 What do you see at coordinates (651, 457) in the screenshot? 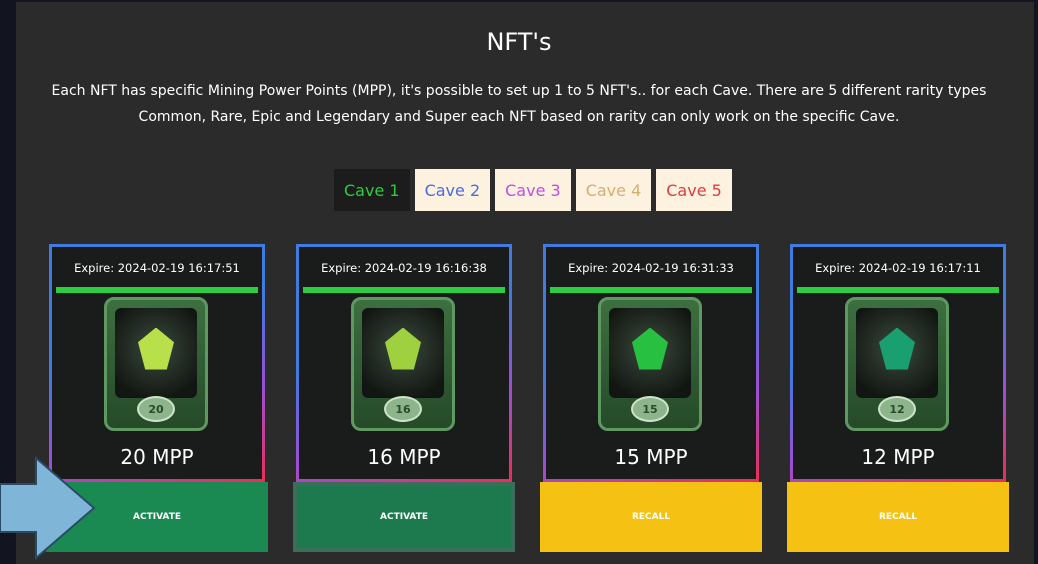
I see `mpp-value: 15 MPP` at bounding box center [651, 457].